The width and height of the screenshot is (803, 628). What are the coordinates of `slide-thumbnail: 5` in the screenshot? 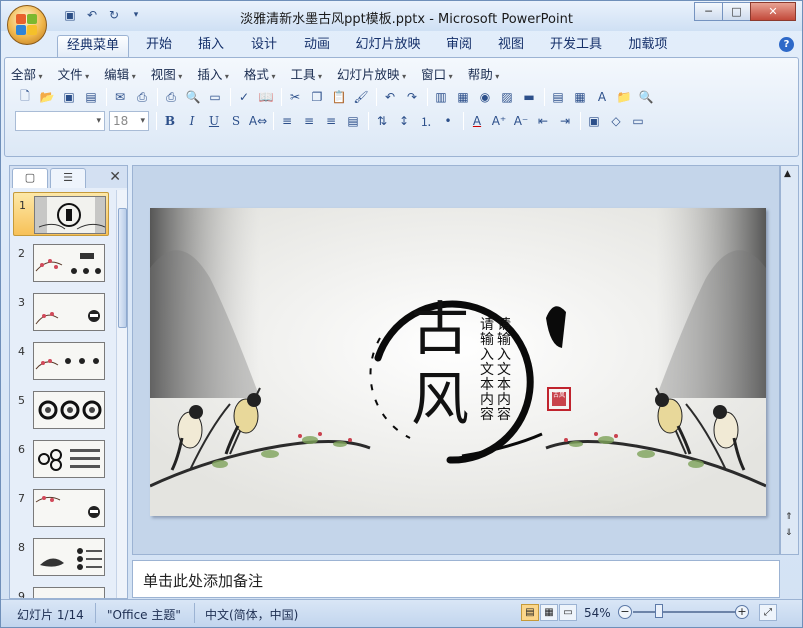 It's located at (61, 410).